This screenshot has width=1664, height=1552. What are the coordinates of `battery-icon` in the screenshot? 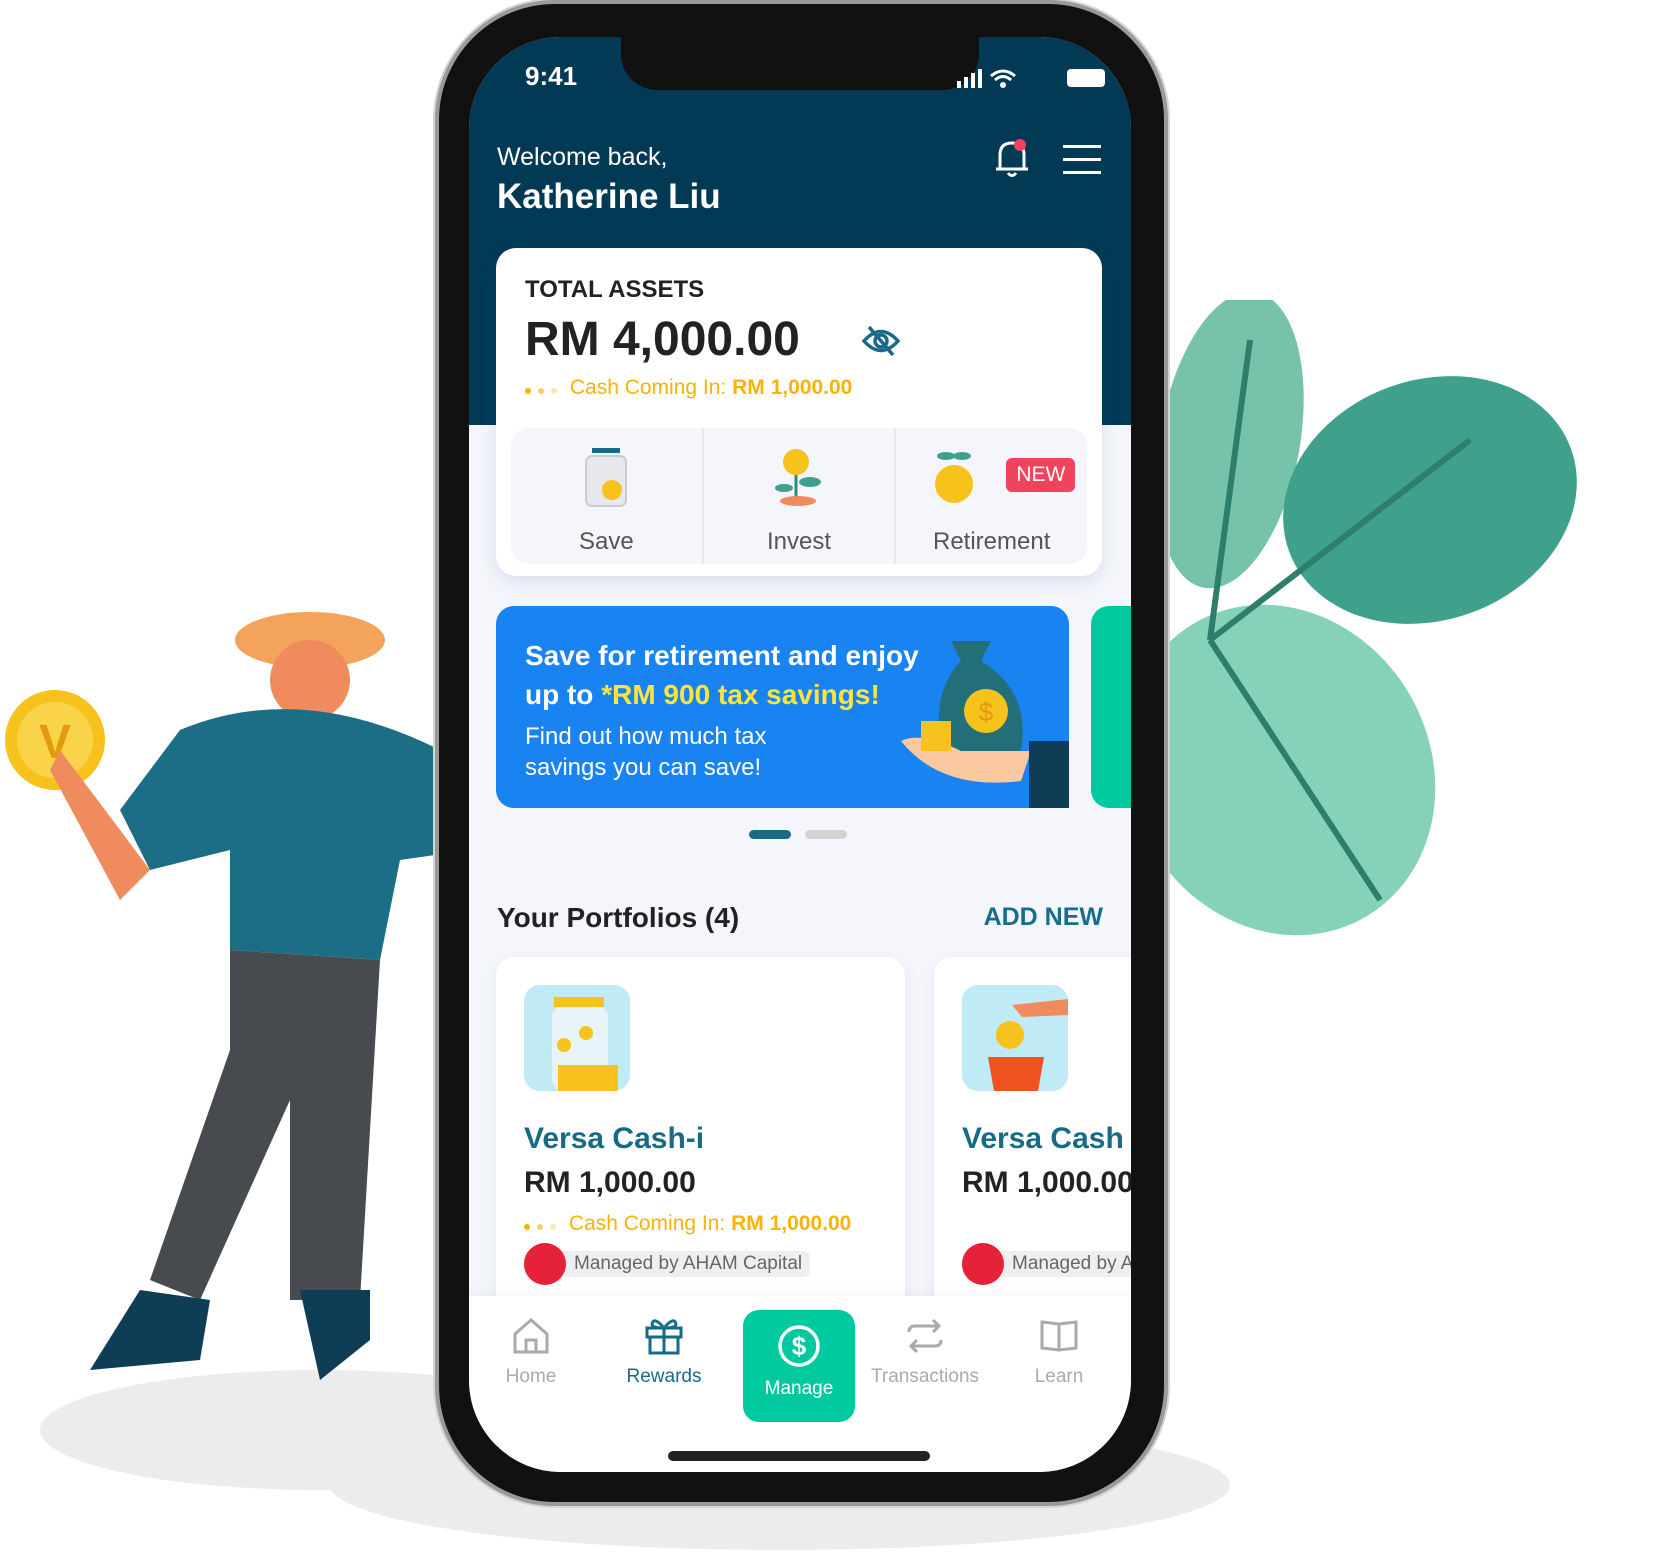 It's located at (1086, 78).